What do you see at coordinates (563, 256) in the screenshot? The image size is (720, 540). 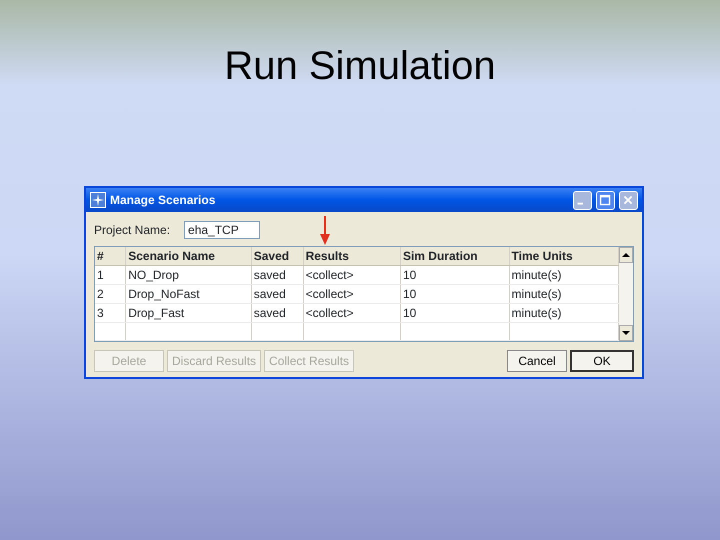 I see `column-header: Time Units` at bounding box center [563, 256].